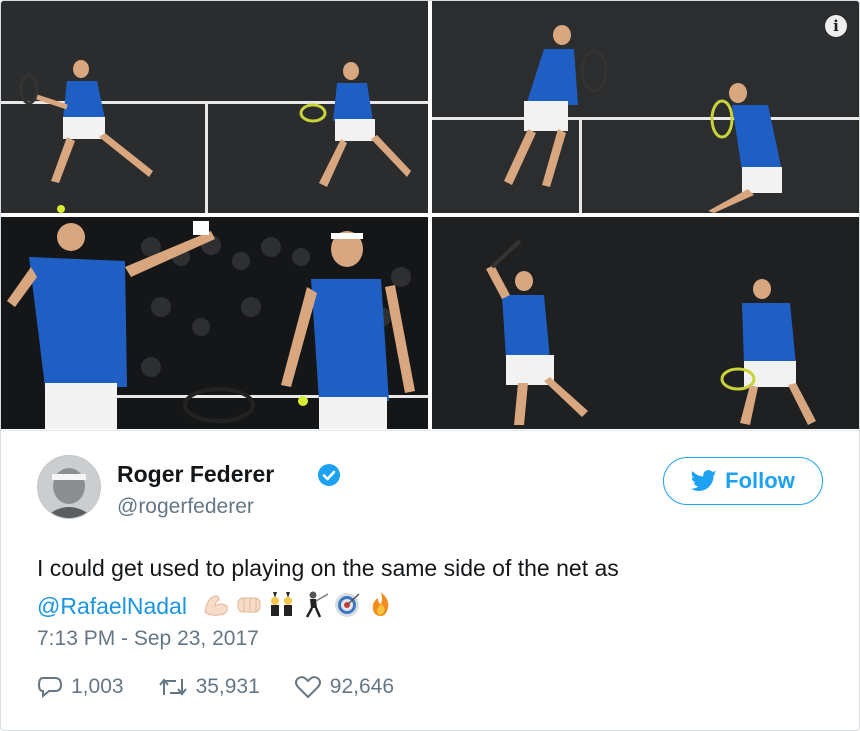 This screenshot has height=731, width=860. I want to click on retweet-count: 35,931, so click(227, 686).